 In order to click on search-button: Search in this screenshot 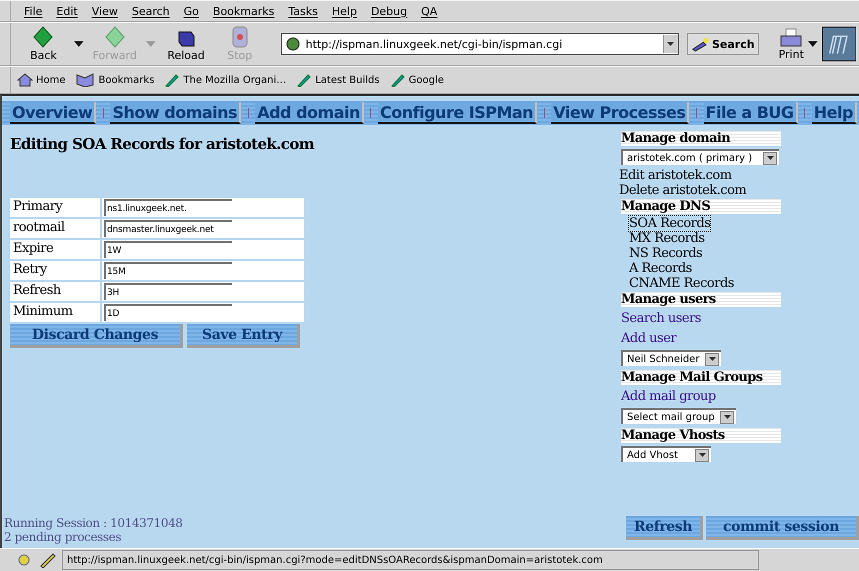, I will do `click(722, 44)`.